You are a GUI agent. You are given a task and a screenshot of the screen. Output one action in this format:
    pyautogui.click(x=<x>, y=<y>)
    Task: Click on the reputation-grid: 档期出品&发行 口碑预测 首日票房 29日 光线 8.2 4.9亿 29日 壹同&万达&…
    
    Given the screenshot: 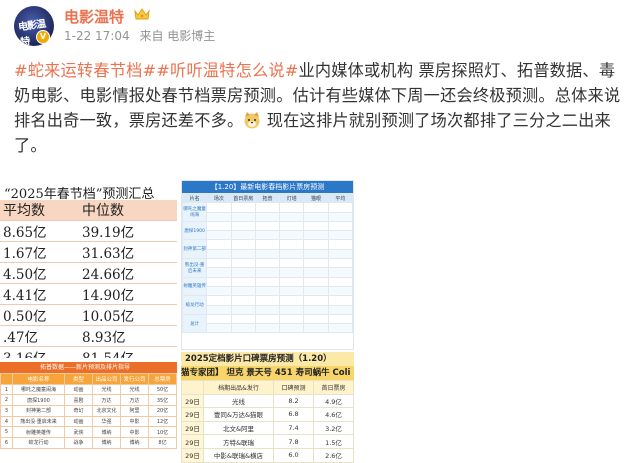 What is the action you would take?
    pyautogui.click(x=267, y=421)
    